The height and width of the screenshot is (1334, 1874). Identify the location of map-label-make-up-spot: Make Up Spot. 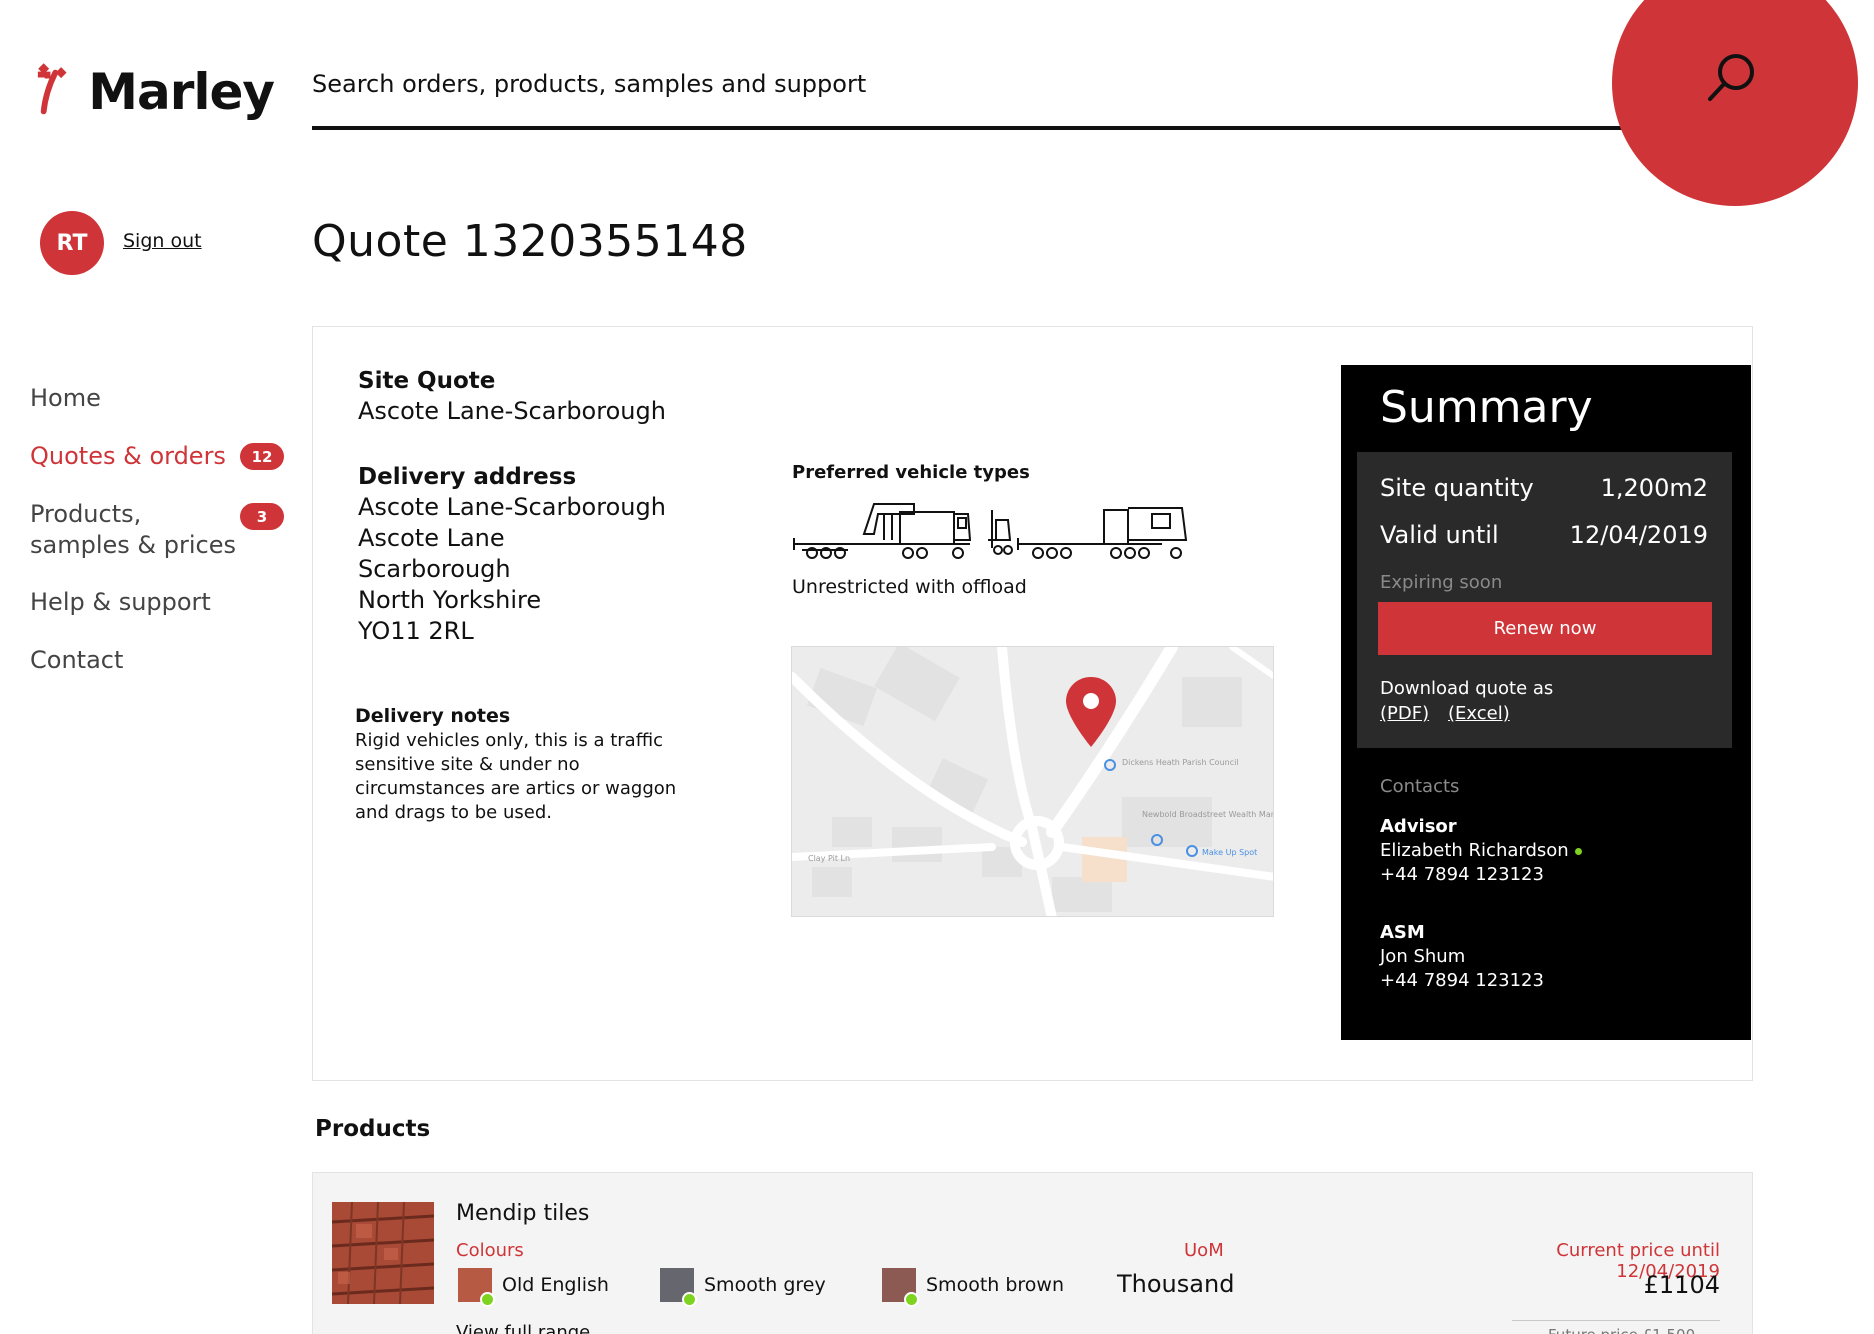
(1229, 852).